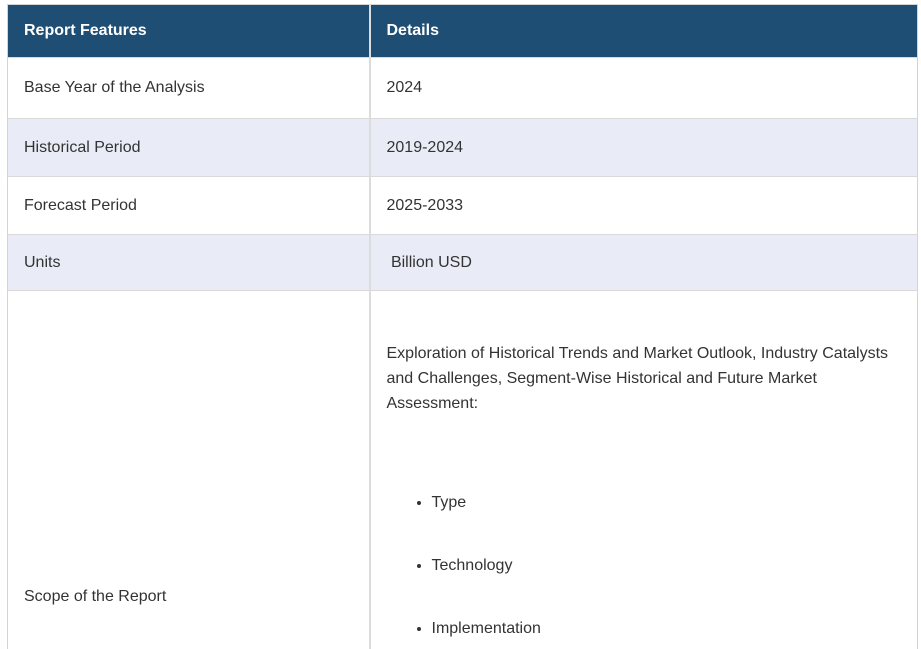 The image size is (921, 649). I want to click on table-row-base-year: Base Year of the Analysis 2024, so click(462, 88).